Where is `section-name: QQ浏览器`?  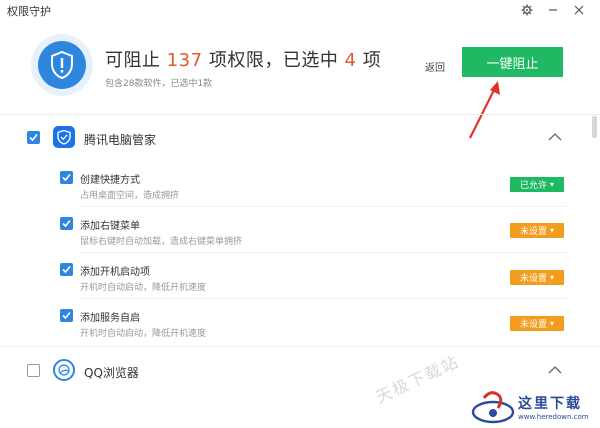 section-name: QQ浏览器 is located at coordinates (111, 373).